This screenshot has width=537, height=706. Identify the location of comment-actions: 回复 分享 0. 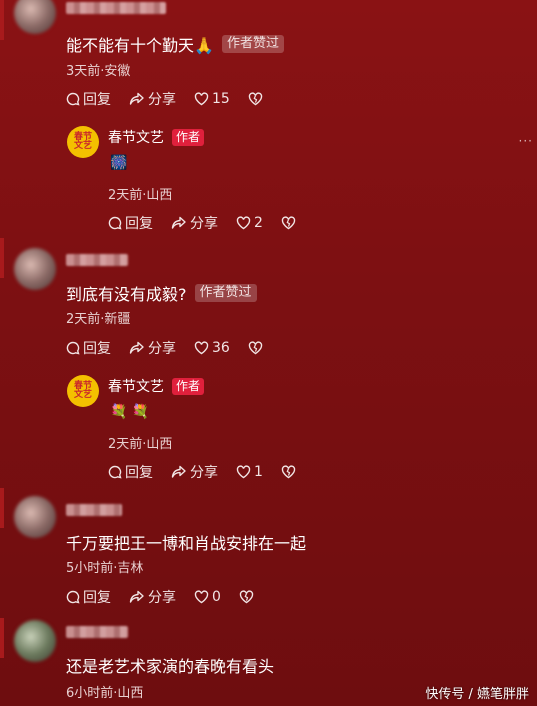
(170, 597).